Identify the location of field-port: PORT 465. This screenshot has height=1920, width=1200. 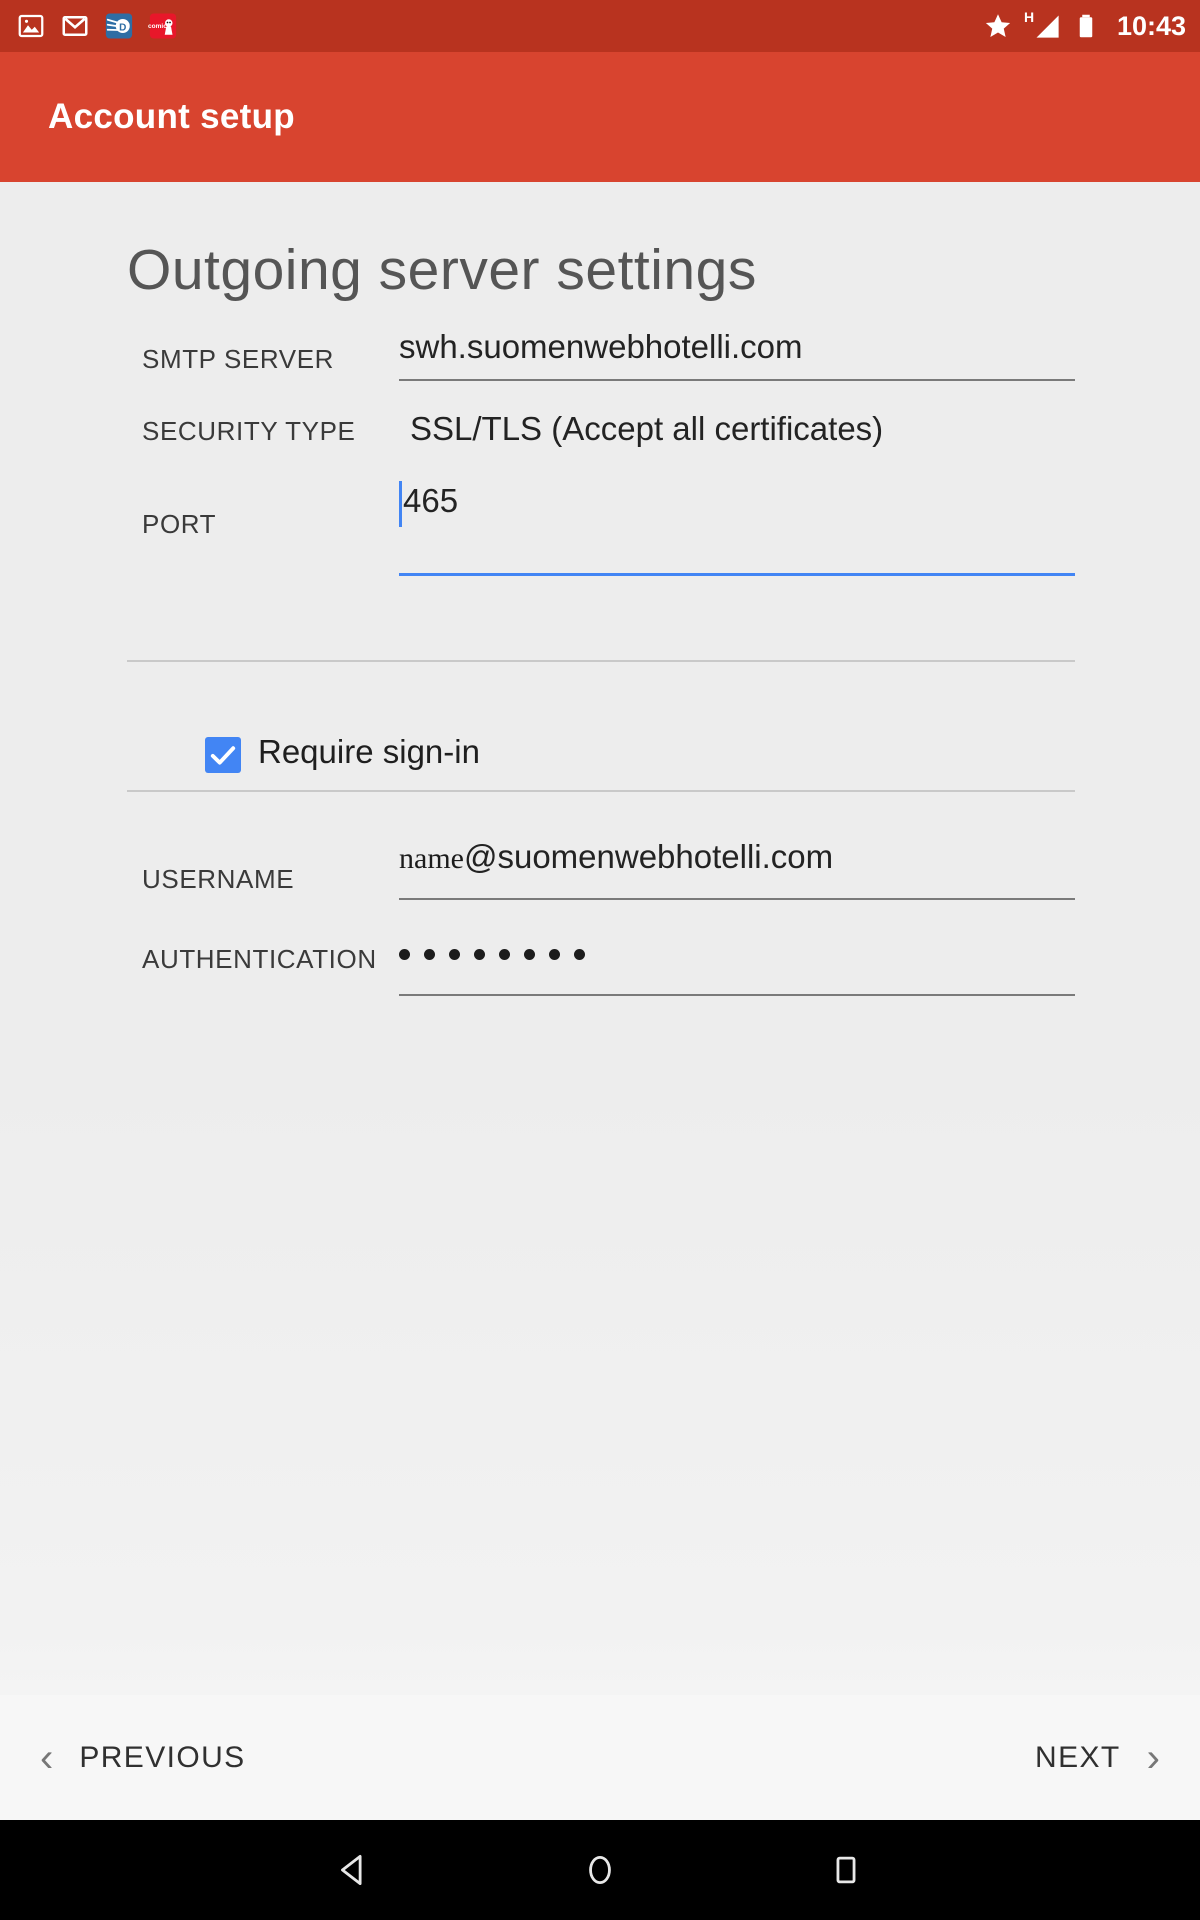
(600, 520).